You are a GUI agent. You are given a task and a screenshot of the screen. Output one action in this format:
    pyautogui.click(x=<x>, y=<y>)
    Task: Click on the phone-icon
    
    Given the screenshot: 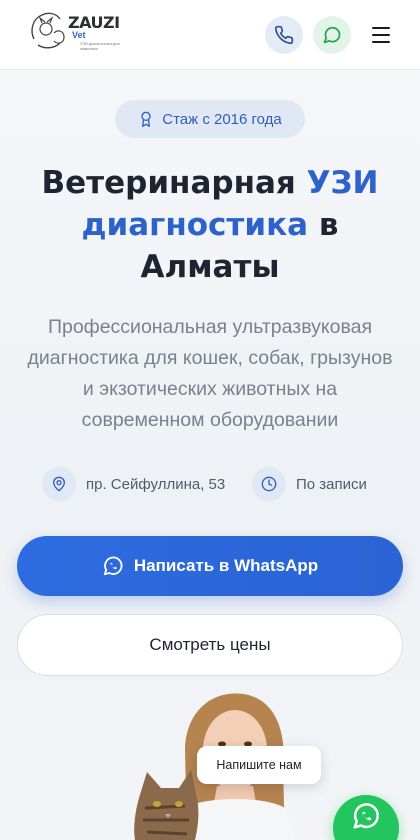 What is the action you would take?
    pyautogui.click(x=284, y=35)
    